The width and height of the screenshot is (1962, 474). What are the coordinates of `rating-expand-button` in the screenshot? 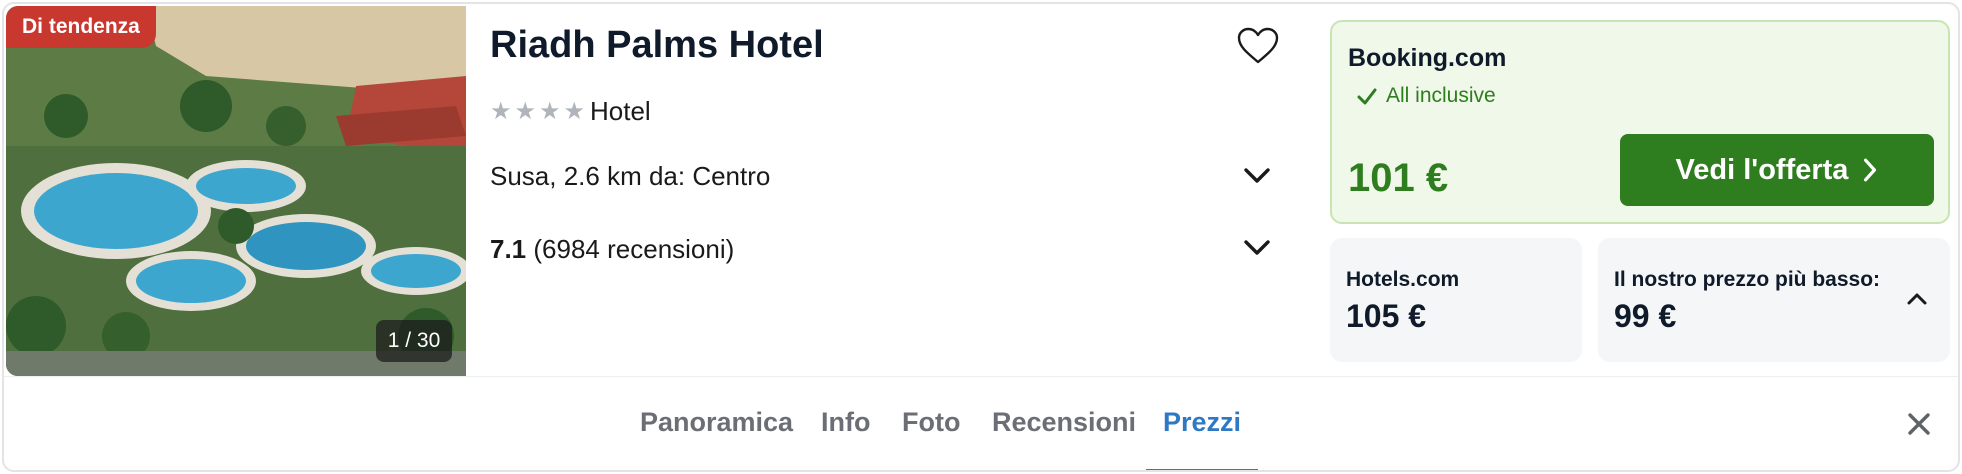 It's located at (1257, 248).